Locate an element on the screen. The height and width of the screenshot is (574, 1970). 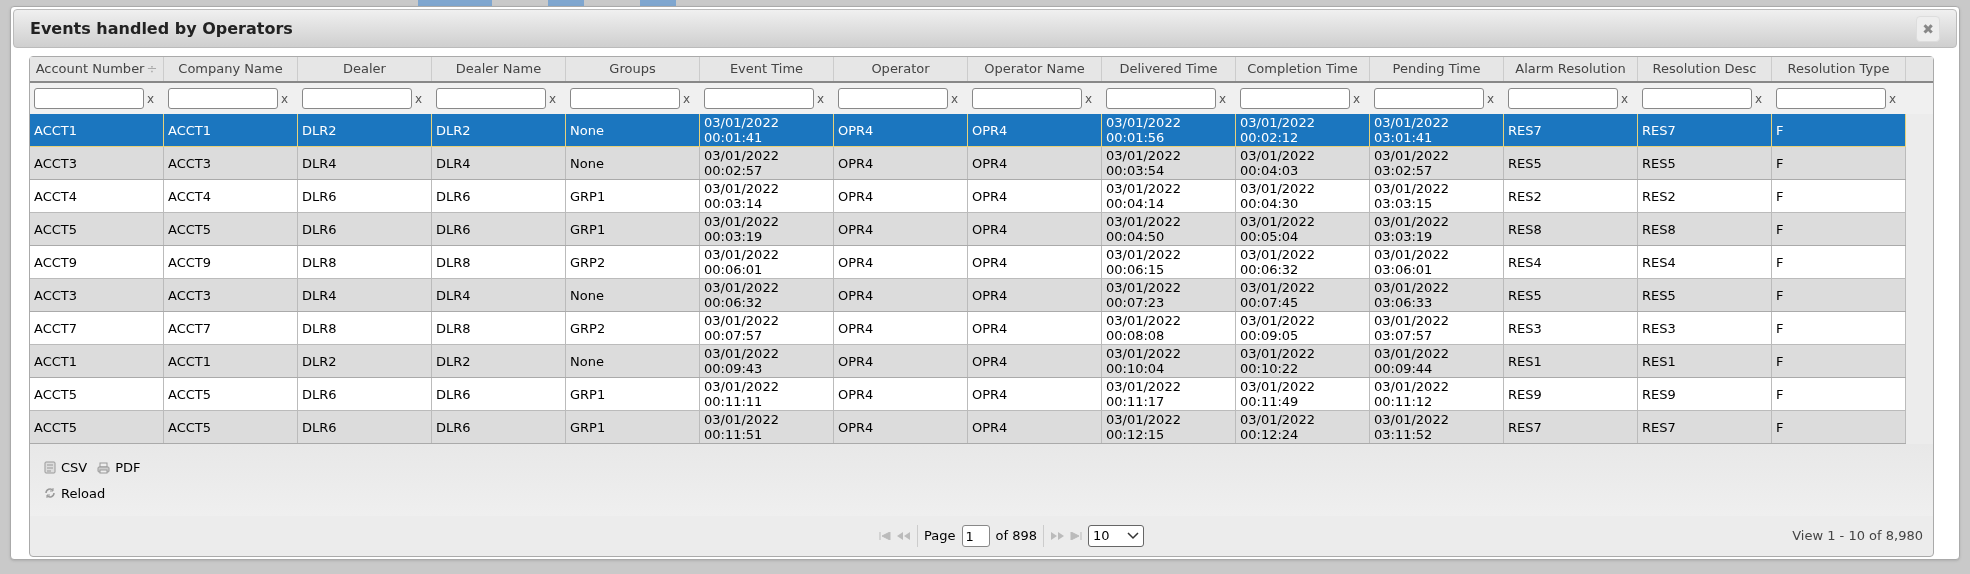
table-cell: 03/01/2022 00:08:08 is located at coordinates (1169, 328).